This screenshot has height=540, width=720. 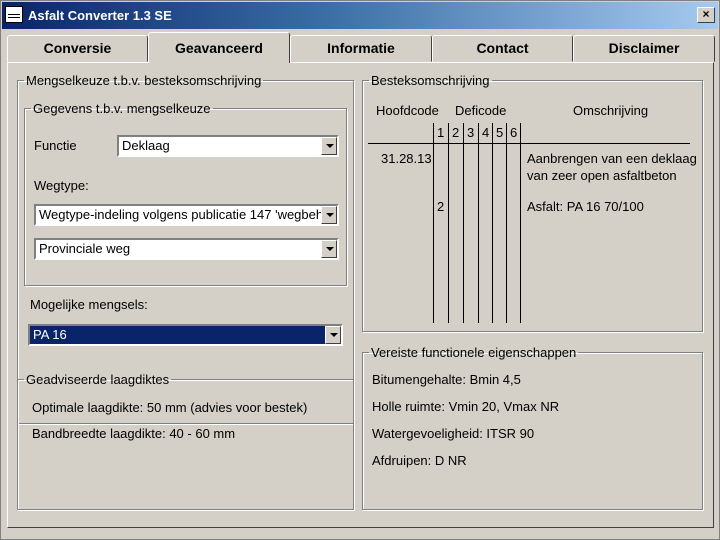 What do you see at coordinates (446, 379) in the screenshot?
I see `eigenschap-bitumengehalte: Bitumengehalte: Bmin 4,5` at bounding box center [446, 379].